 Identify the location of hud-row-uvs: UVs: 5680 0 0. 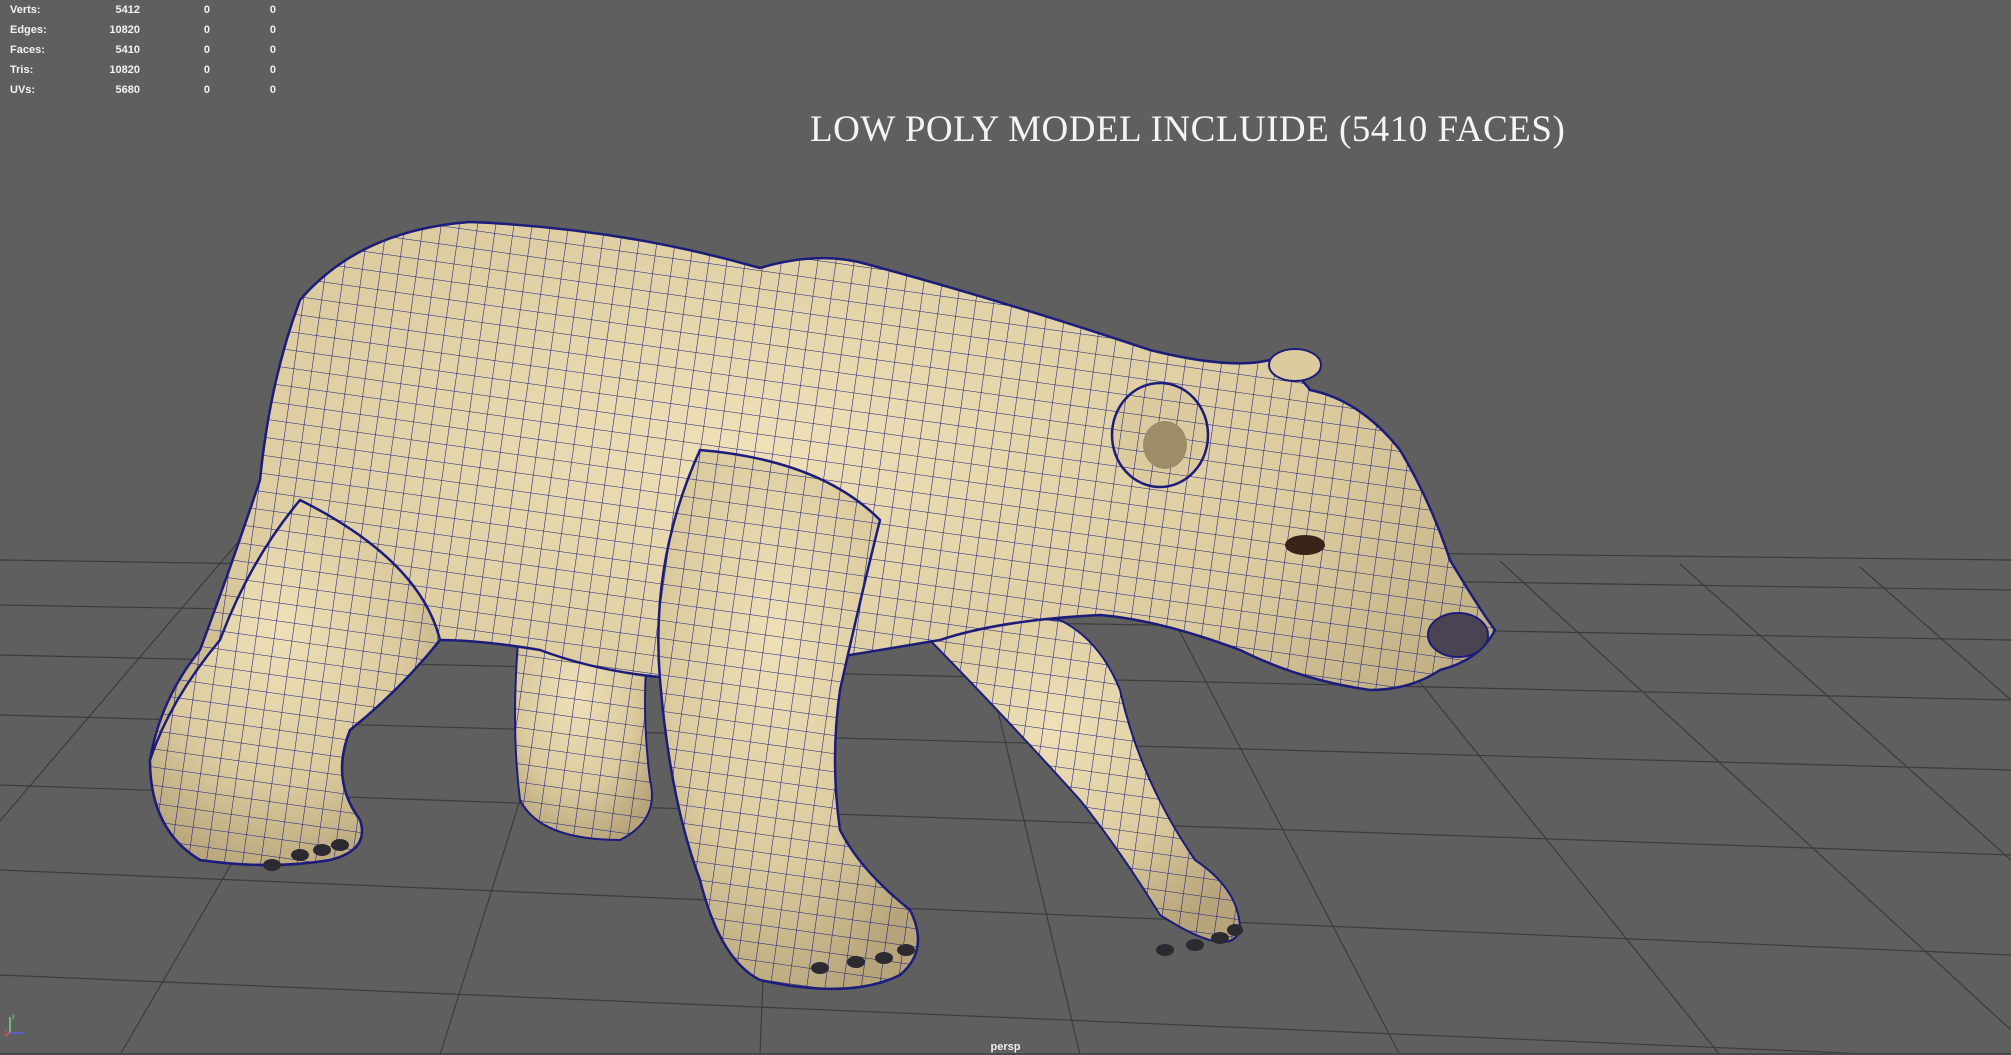
(143, 90).